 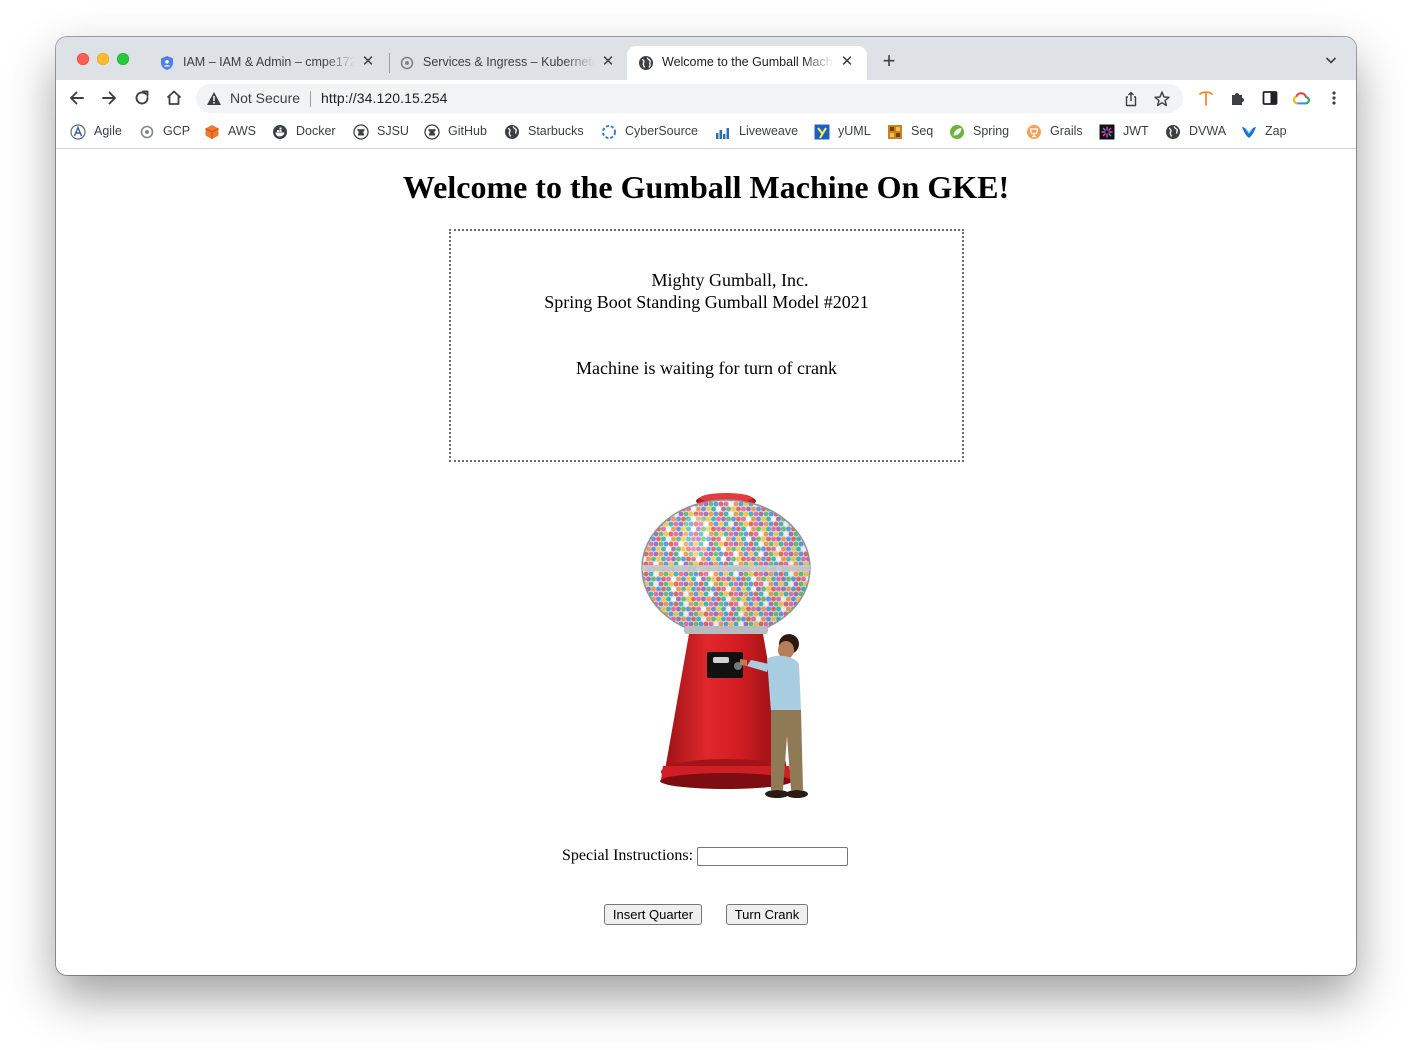 I want to click on insert-quarter-button: Insert Quarter, so click(x=653, y=914).